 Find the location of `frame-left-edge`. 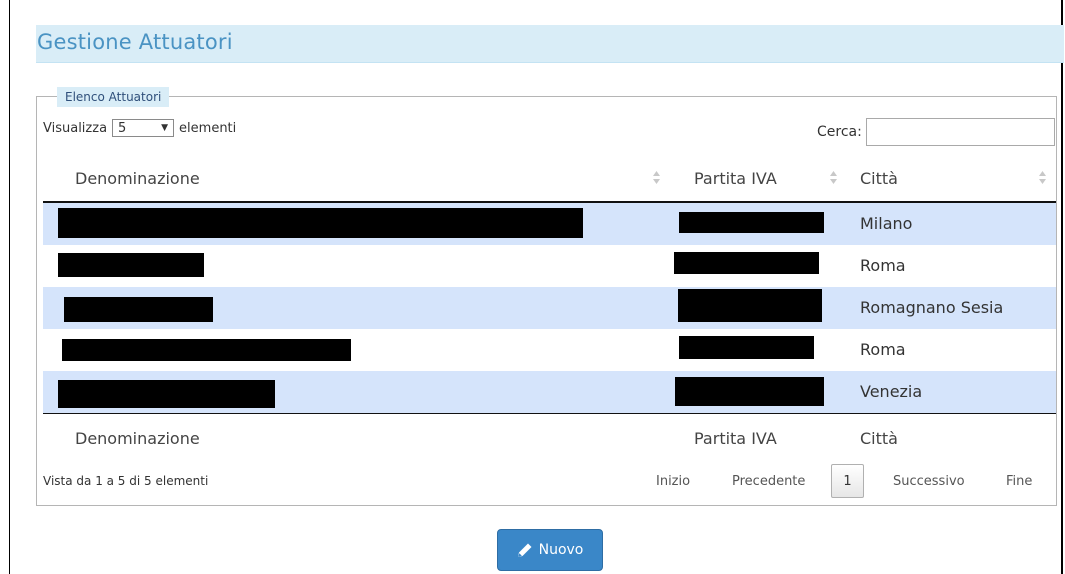

frame-left-edge is located at coordinates (9, 287).